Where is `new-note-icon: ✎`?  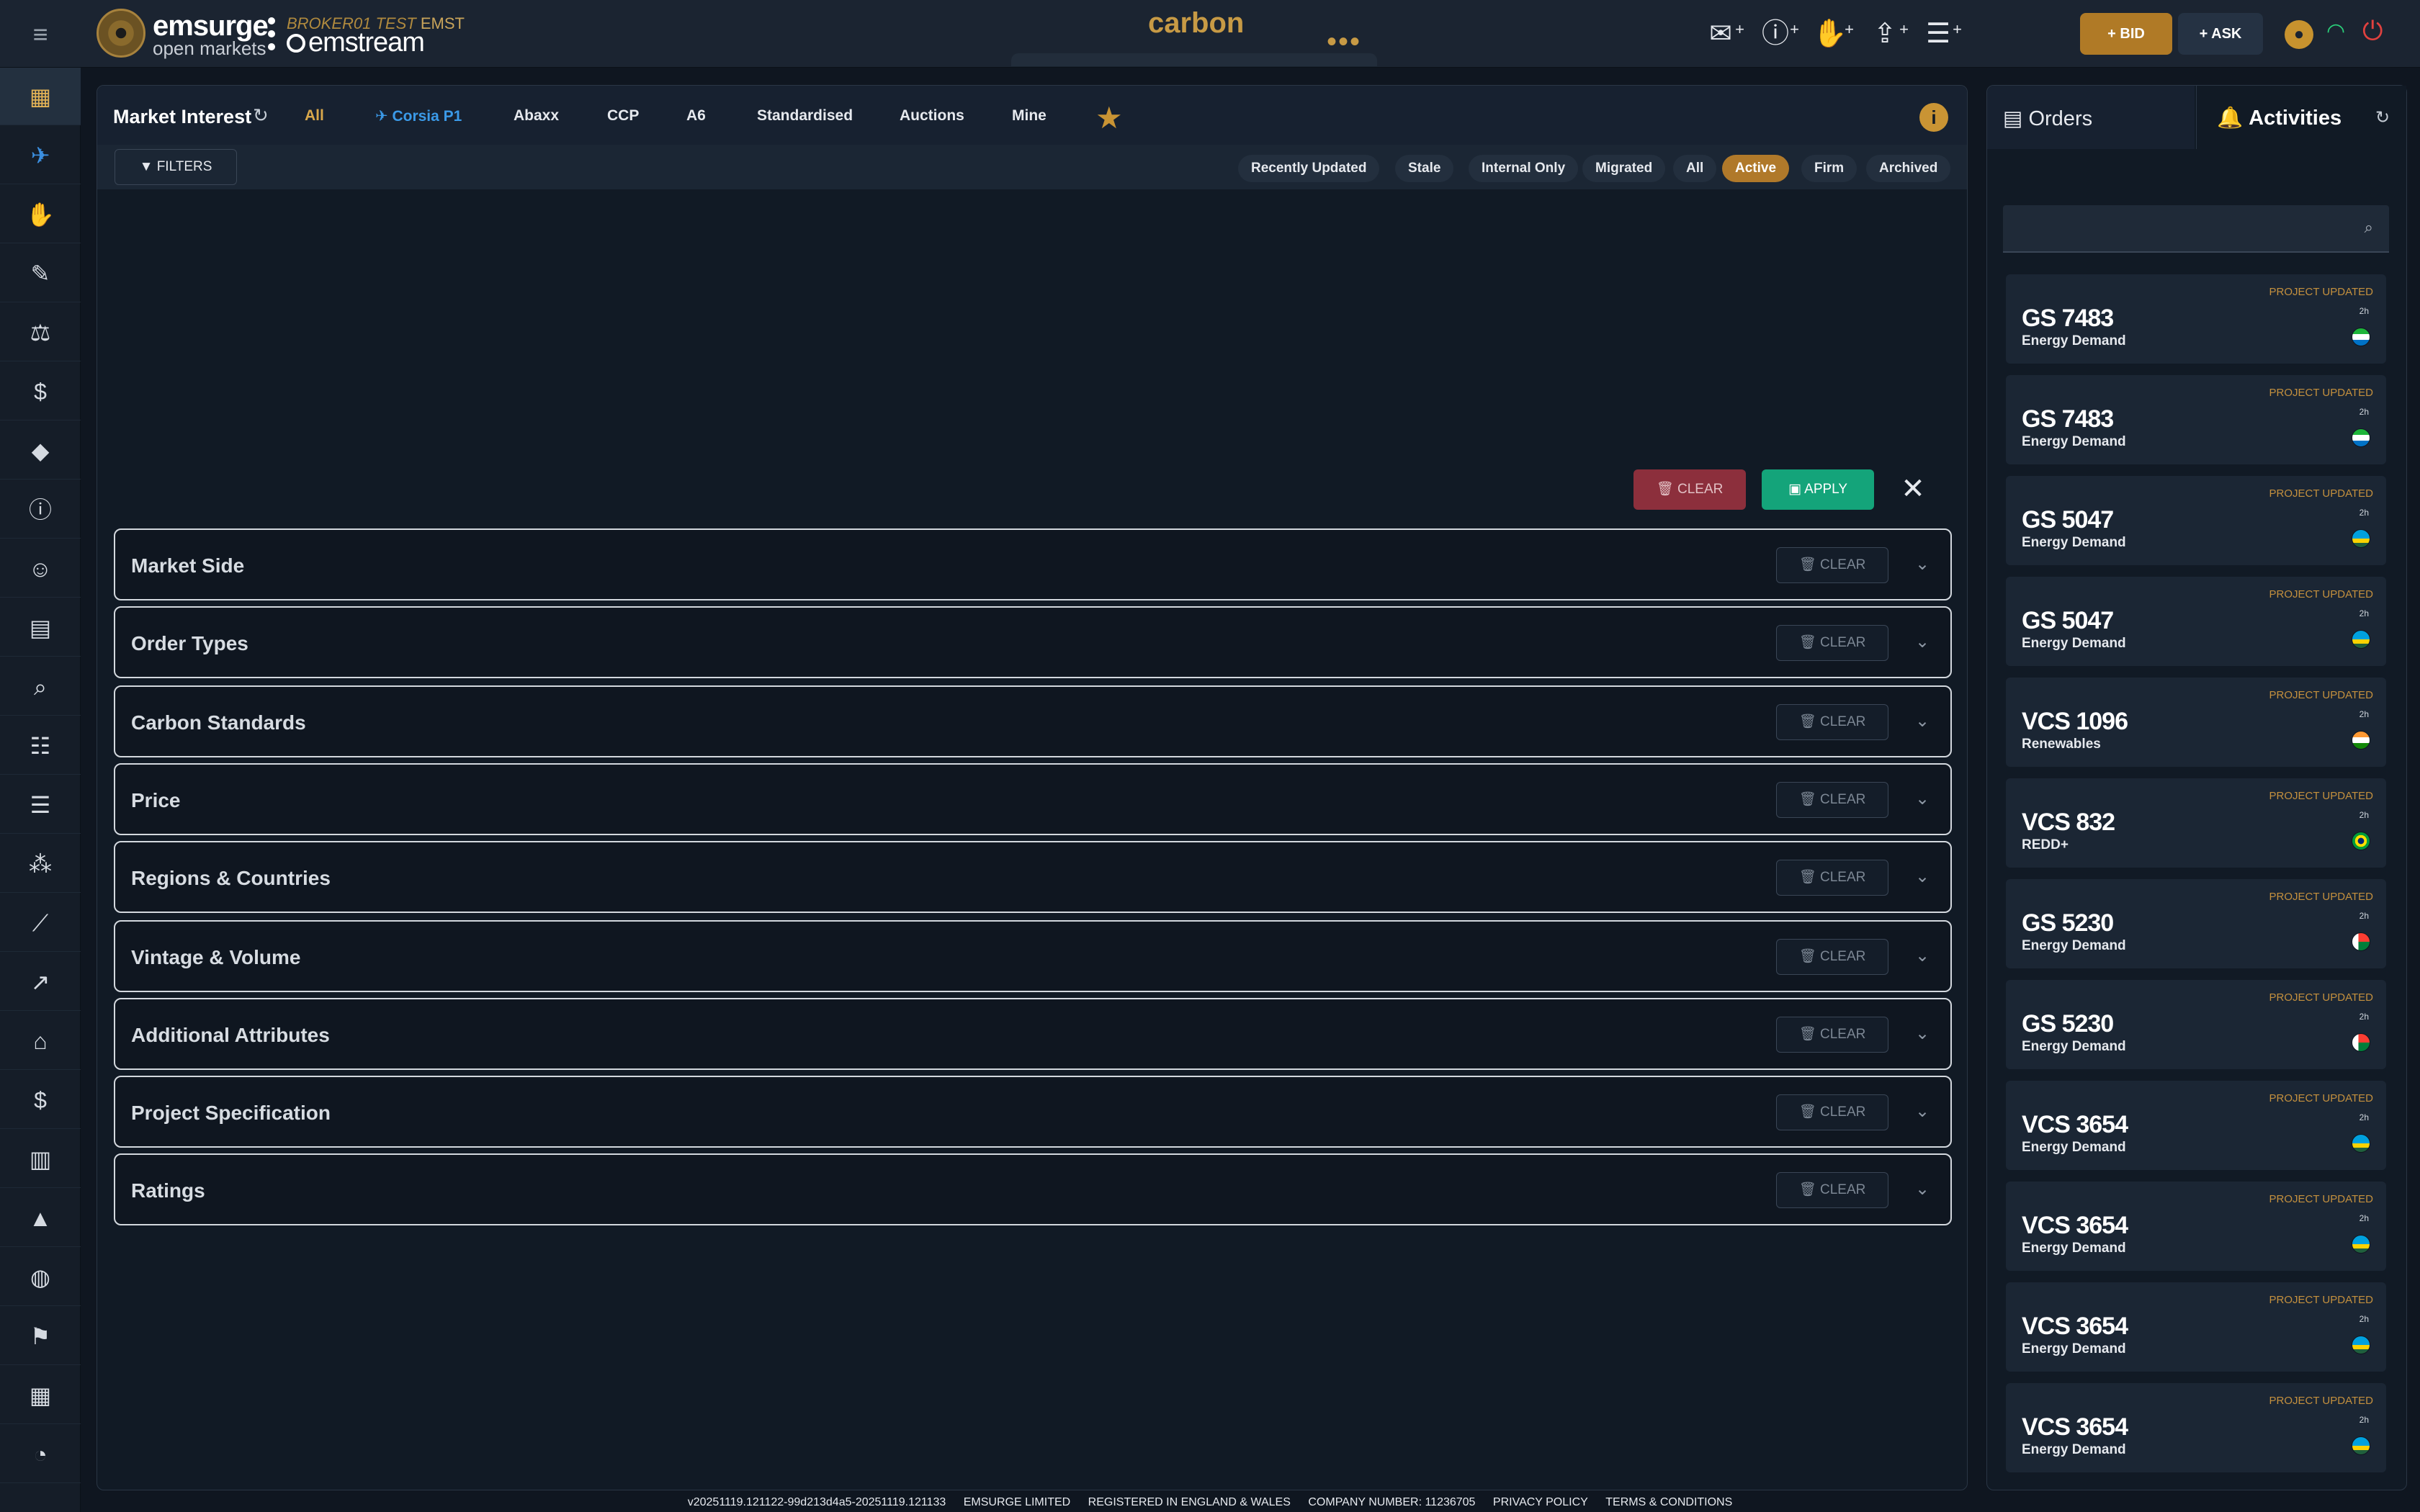 new-note-icon: ✎ is located at coordinates (40, 273).